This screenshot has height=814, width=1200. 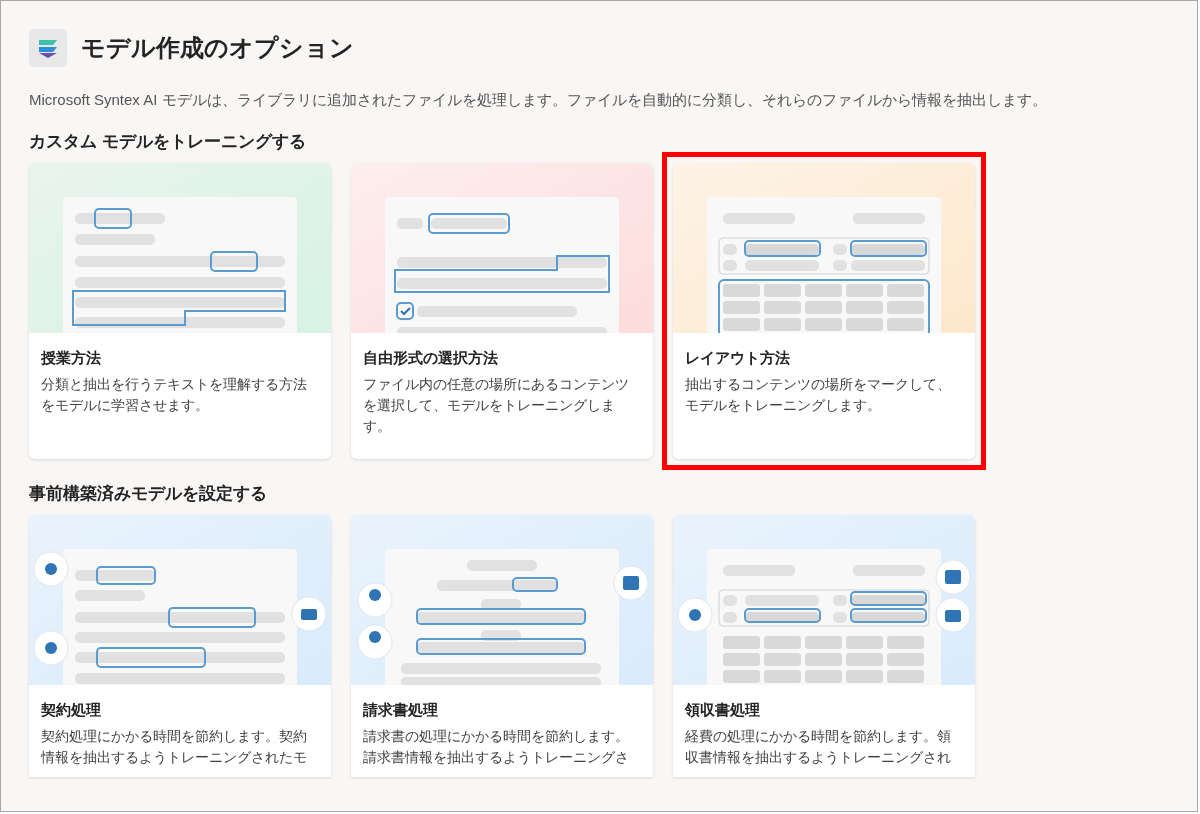 What do you see at coordinates (168, 142) in the screenshot?
I see `section-heading: カスタム モデルをトレーニングする` at bounding box center [168, 142].